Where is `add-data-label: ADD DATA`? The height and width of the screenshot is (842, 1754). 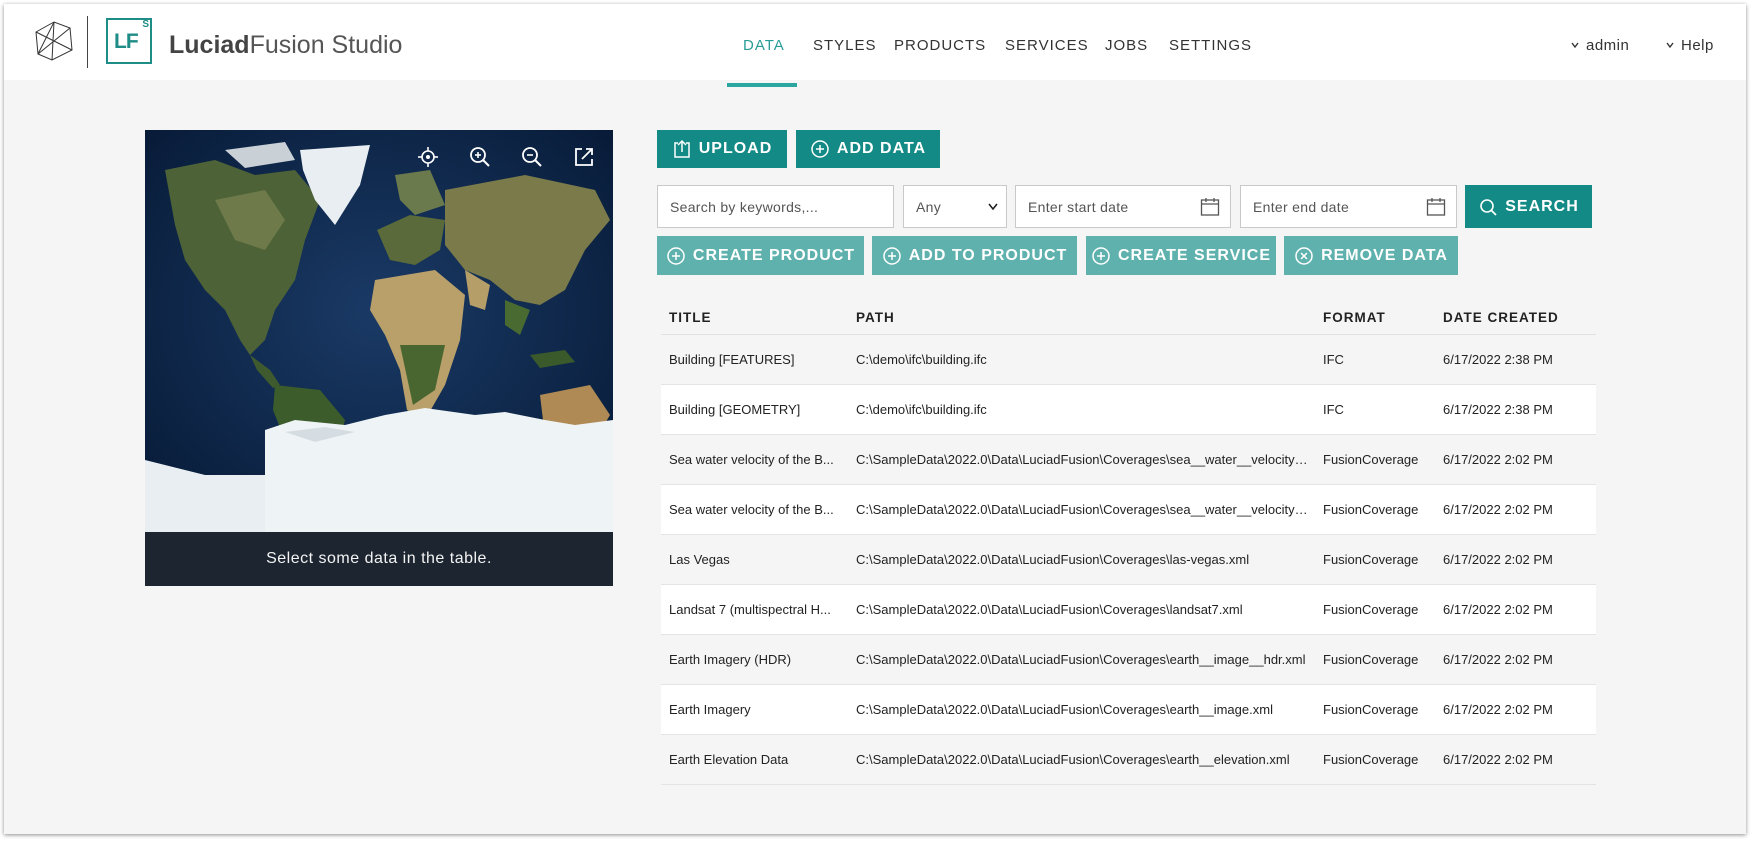
add-data-label: ADD DATA is located at coordinates (881, 148).